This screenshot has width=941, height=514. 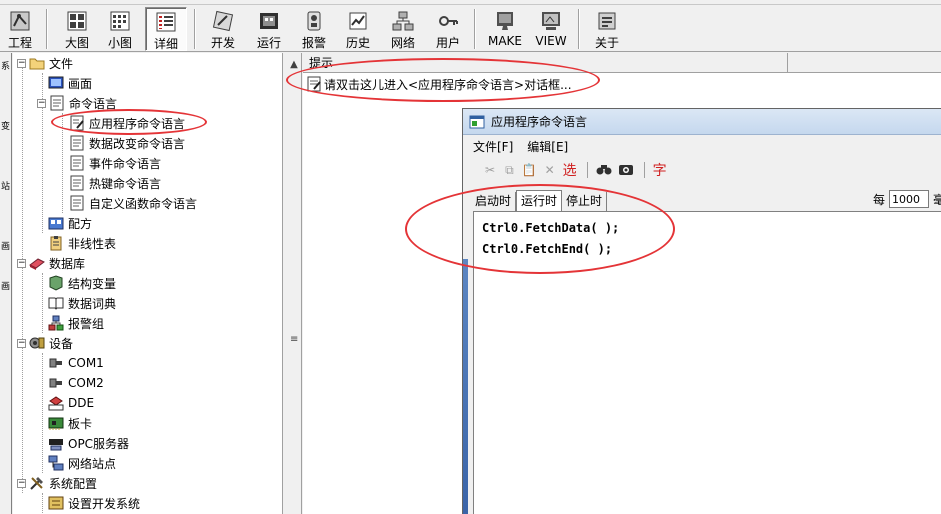 I want to click on left-tab-strip: 系 变 站 画 画, so click(x=6, y=283).